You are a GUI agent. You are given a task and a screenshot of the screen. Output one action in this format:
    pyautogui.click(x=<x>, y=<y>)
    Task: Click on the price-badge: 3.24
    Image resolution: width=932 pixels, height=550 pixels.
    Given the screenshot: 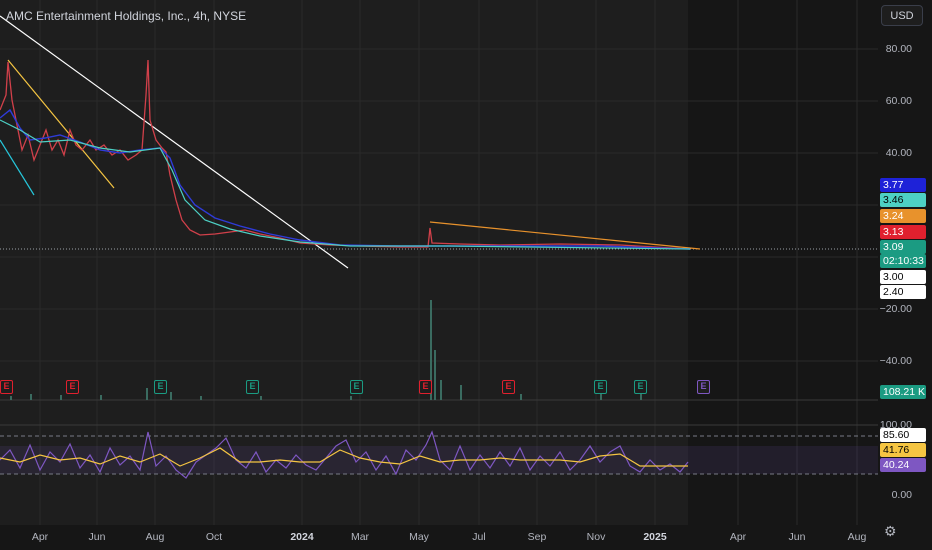 What is the action you would take?
    pyautogui.click(x=903, y=216)
    